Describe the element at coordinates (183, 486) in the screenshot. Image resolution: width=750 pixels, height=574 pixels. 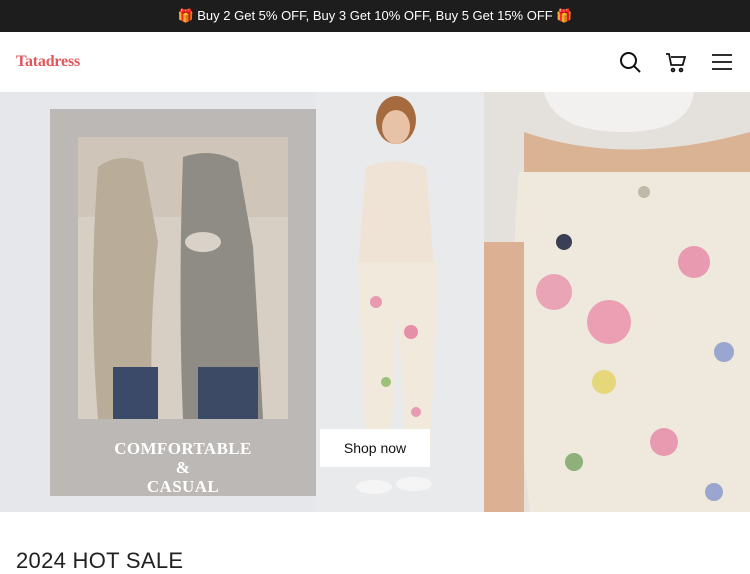
I see `hero-caption-line3: CASUAL` at that location.